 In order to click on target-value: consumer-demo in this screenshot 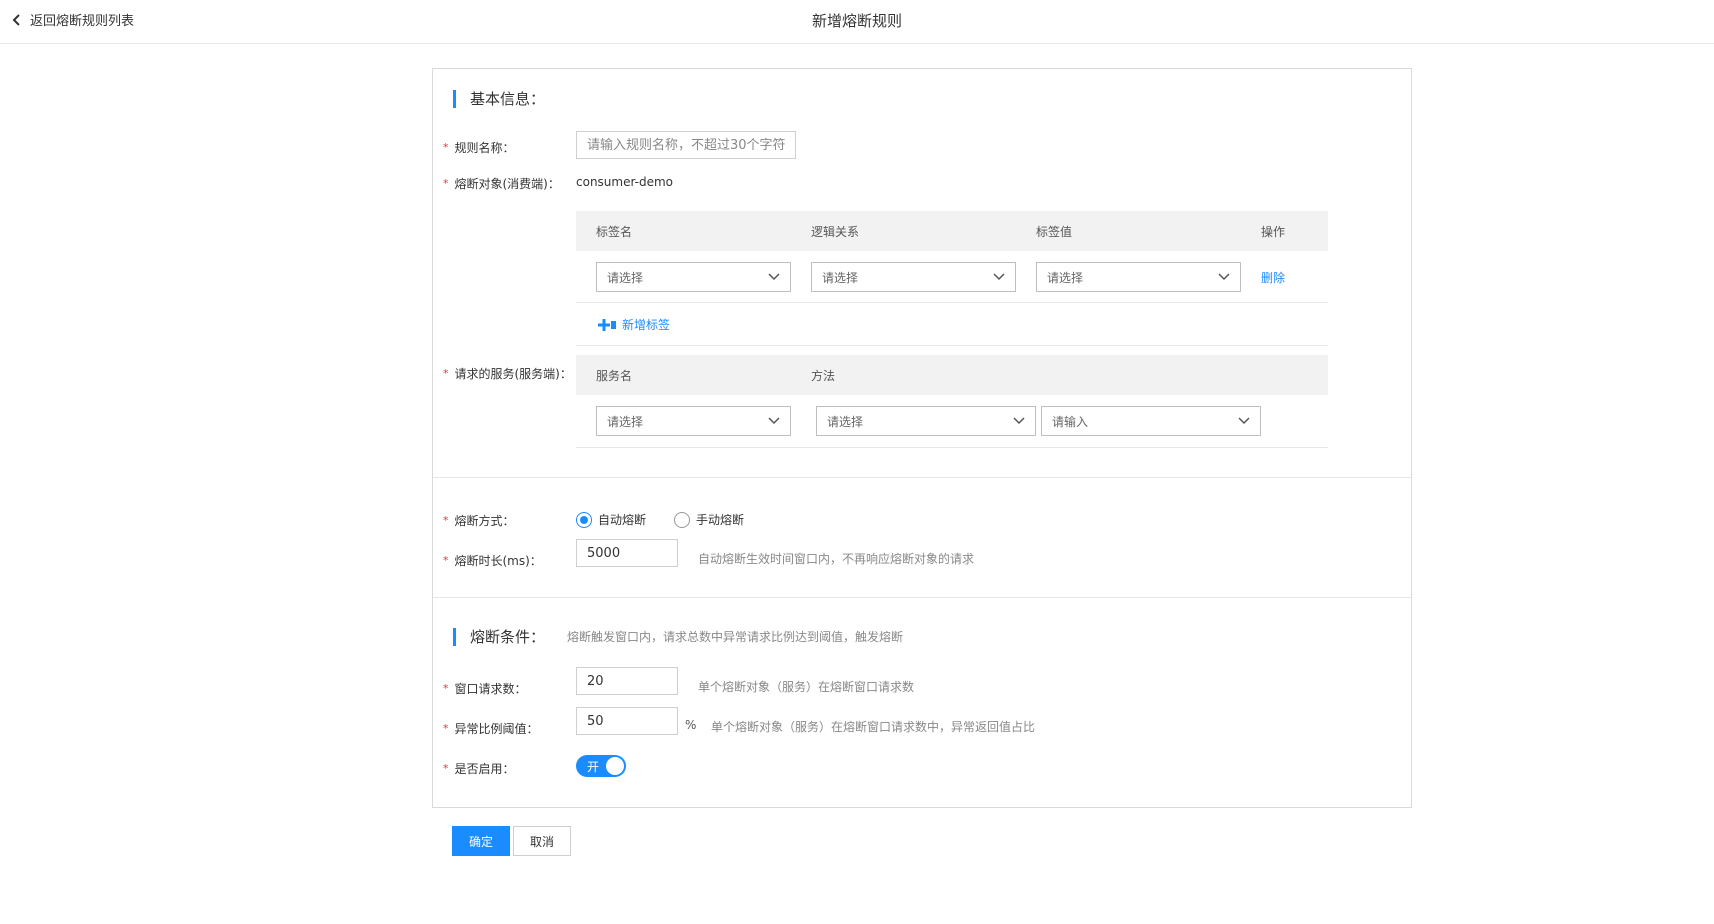, I will do `click(625, 182)`.